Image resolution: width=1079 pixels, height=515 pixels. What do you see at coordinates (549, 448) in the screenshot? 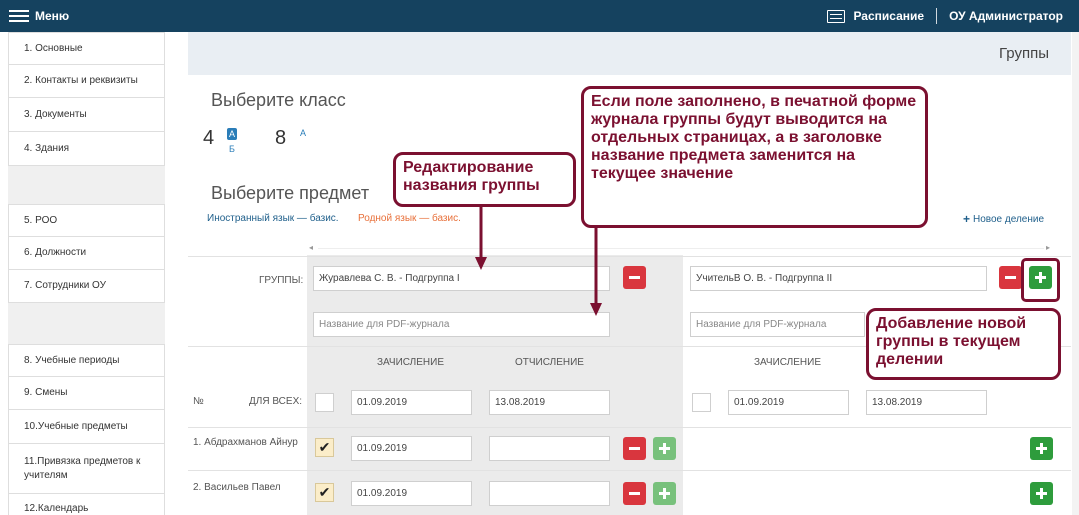
I see `student1-unenroll-date` at bounding box center [549, 448].